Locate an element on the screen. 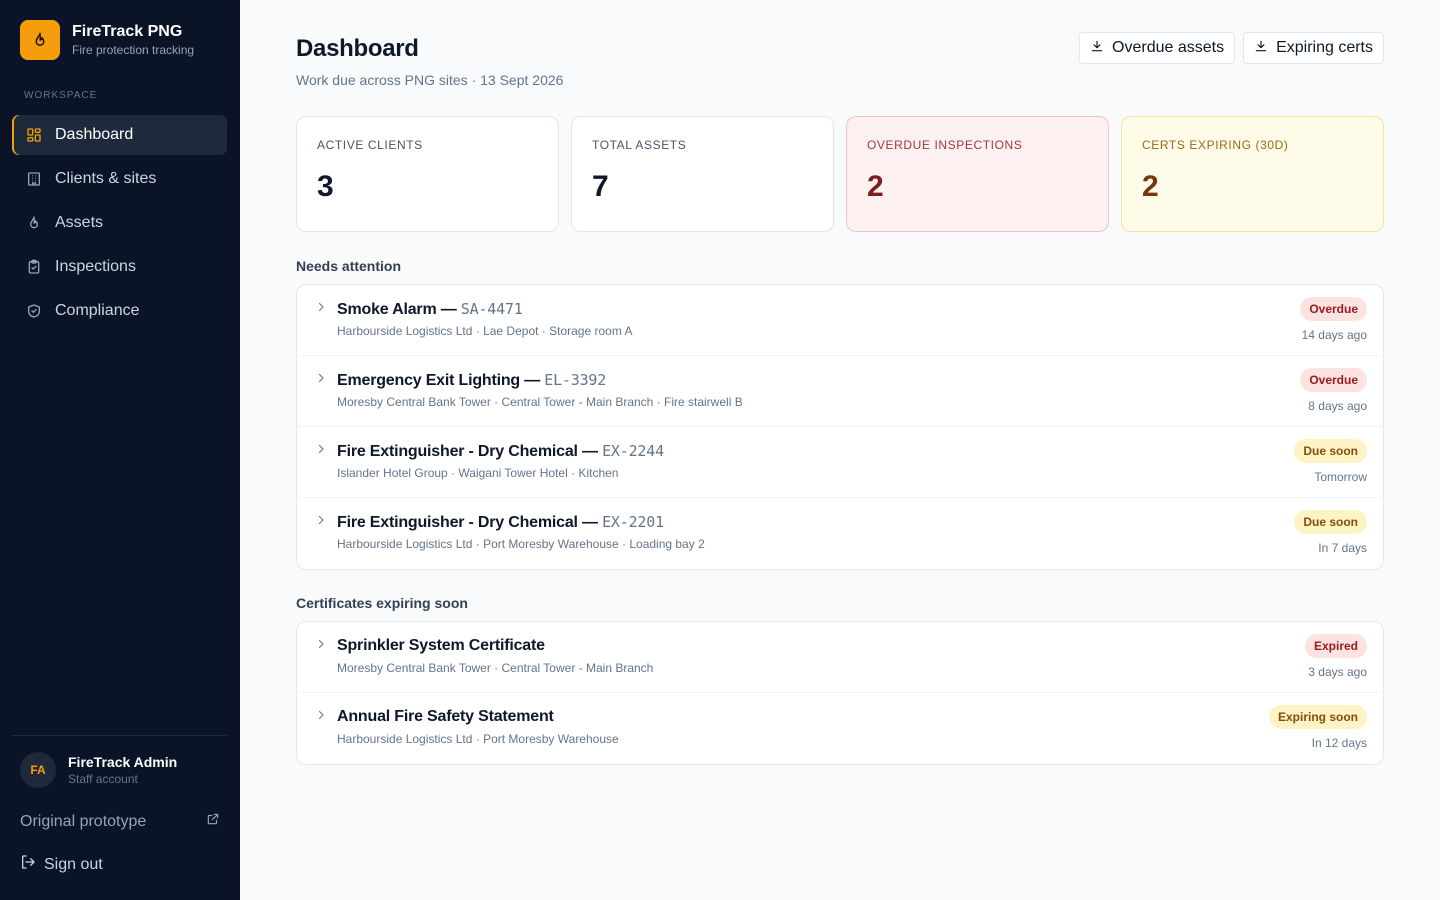  stat-value: 3 is located at coordinates (325, 186).